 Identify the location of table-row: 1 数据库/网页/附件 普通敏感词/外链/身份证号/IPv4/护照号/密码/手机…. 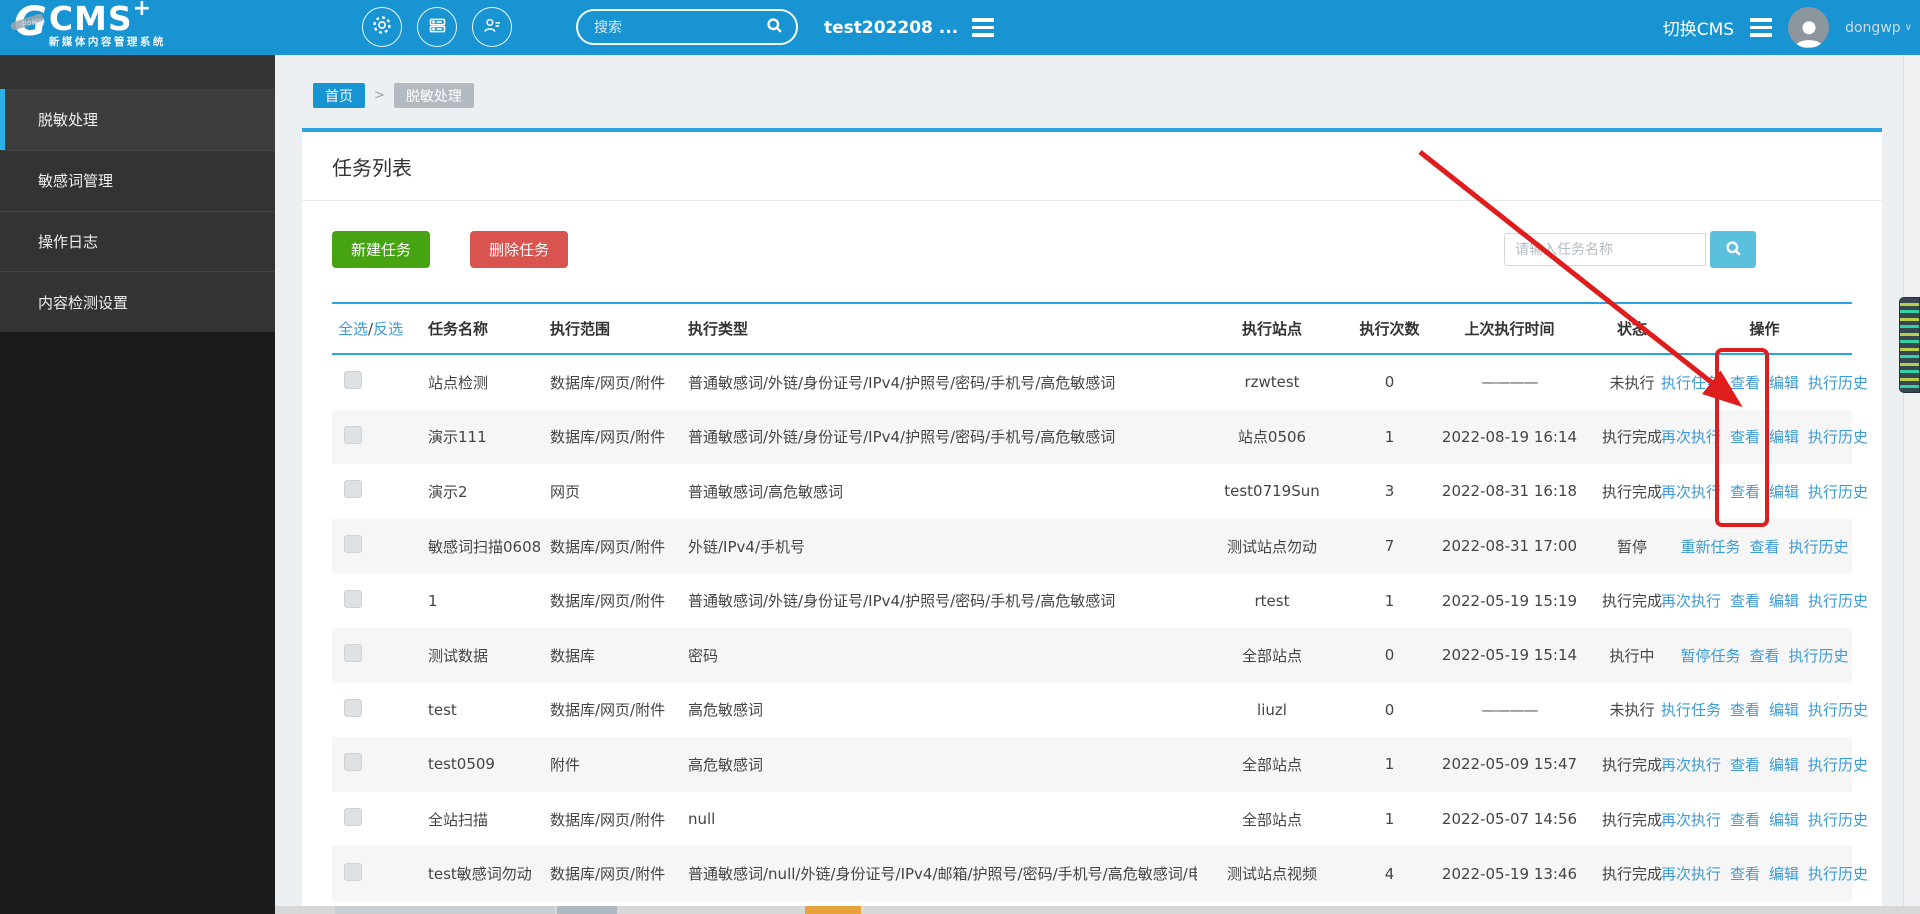
(1100, 600).